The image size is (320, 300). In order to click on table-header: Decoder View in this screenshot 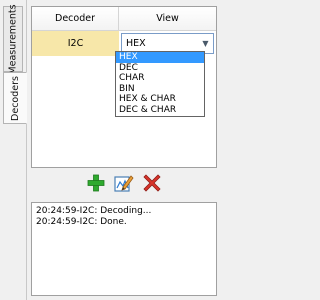, I will do `click(124, 19)`.